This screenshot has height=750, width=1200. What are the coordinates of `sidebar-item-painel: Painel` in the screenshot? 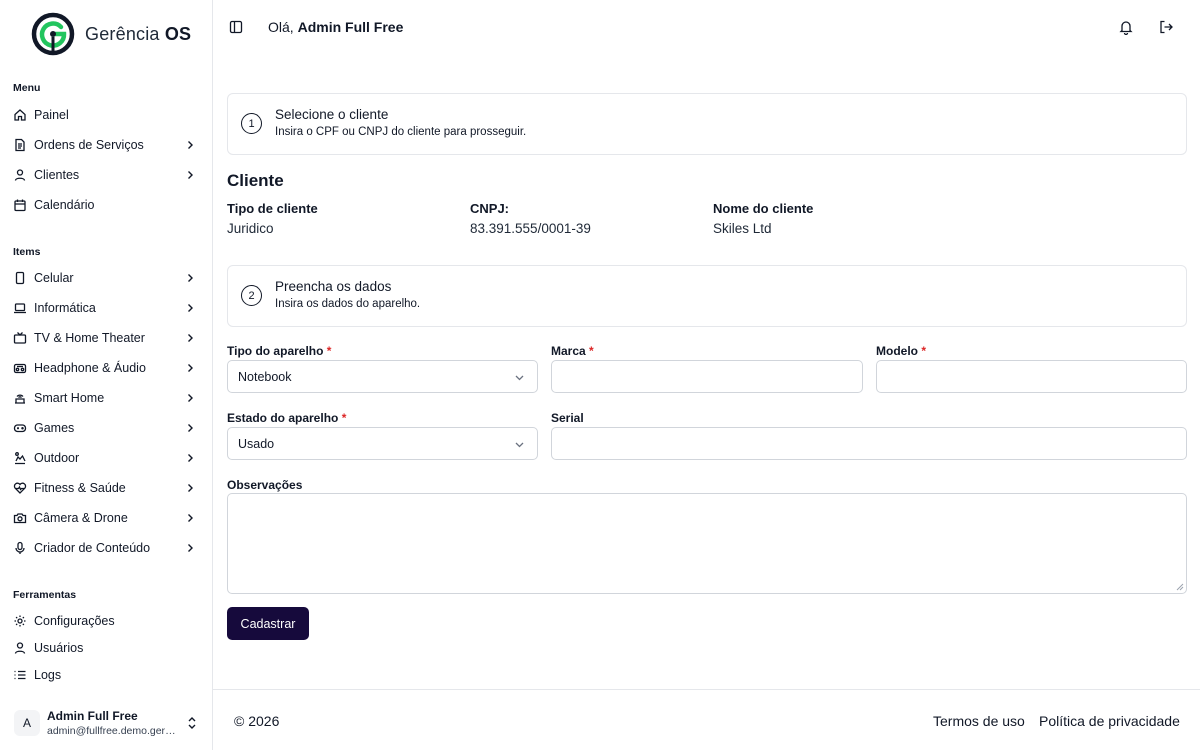 It's located at (106, 115).